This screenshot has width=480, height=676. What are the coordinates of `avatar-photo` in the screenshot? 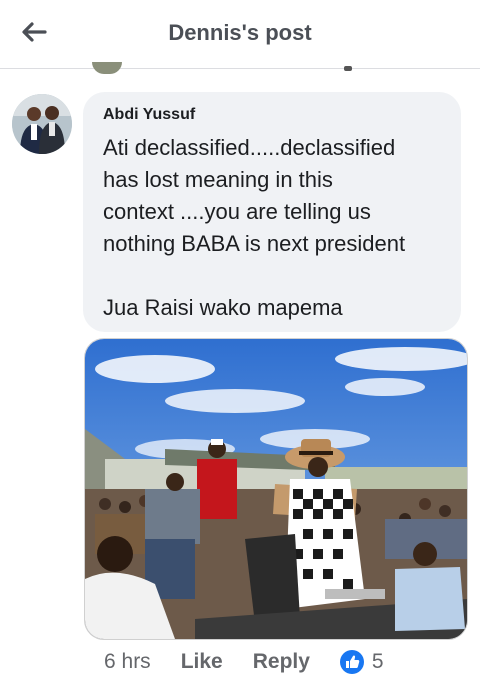 It's located at (42, 124).